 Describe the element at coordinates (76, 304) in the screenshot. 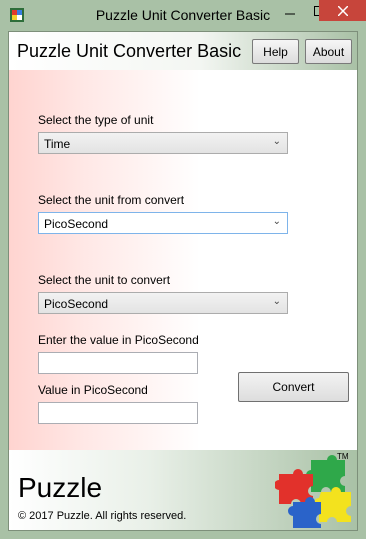

I see `unit-to-value: PicoSecond` at that location.